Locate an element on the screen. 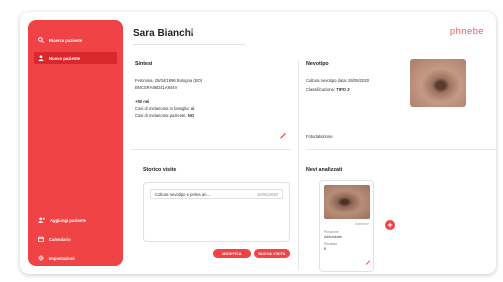 This screenshot has width=503, height=282. app-logo: phnebe is located at coordinates (466, 31).